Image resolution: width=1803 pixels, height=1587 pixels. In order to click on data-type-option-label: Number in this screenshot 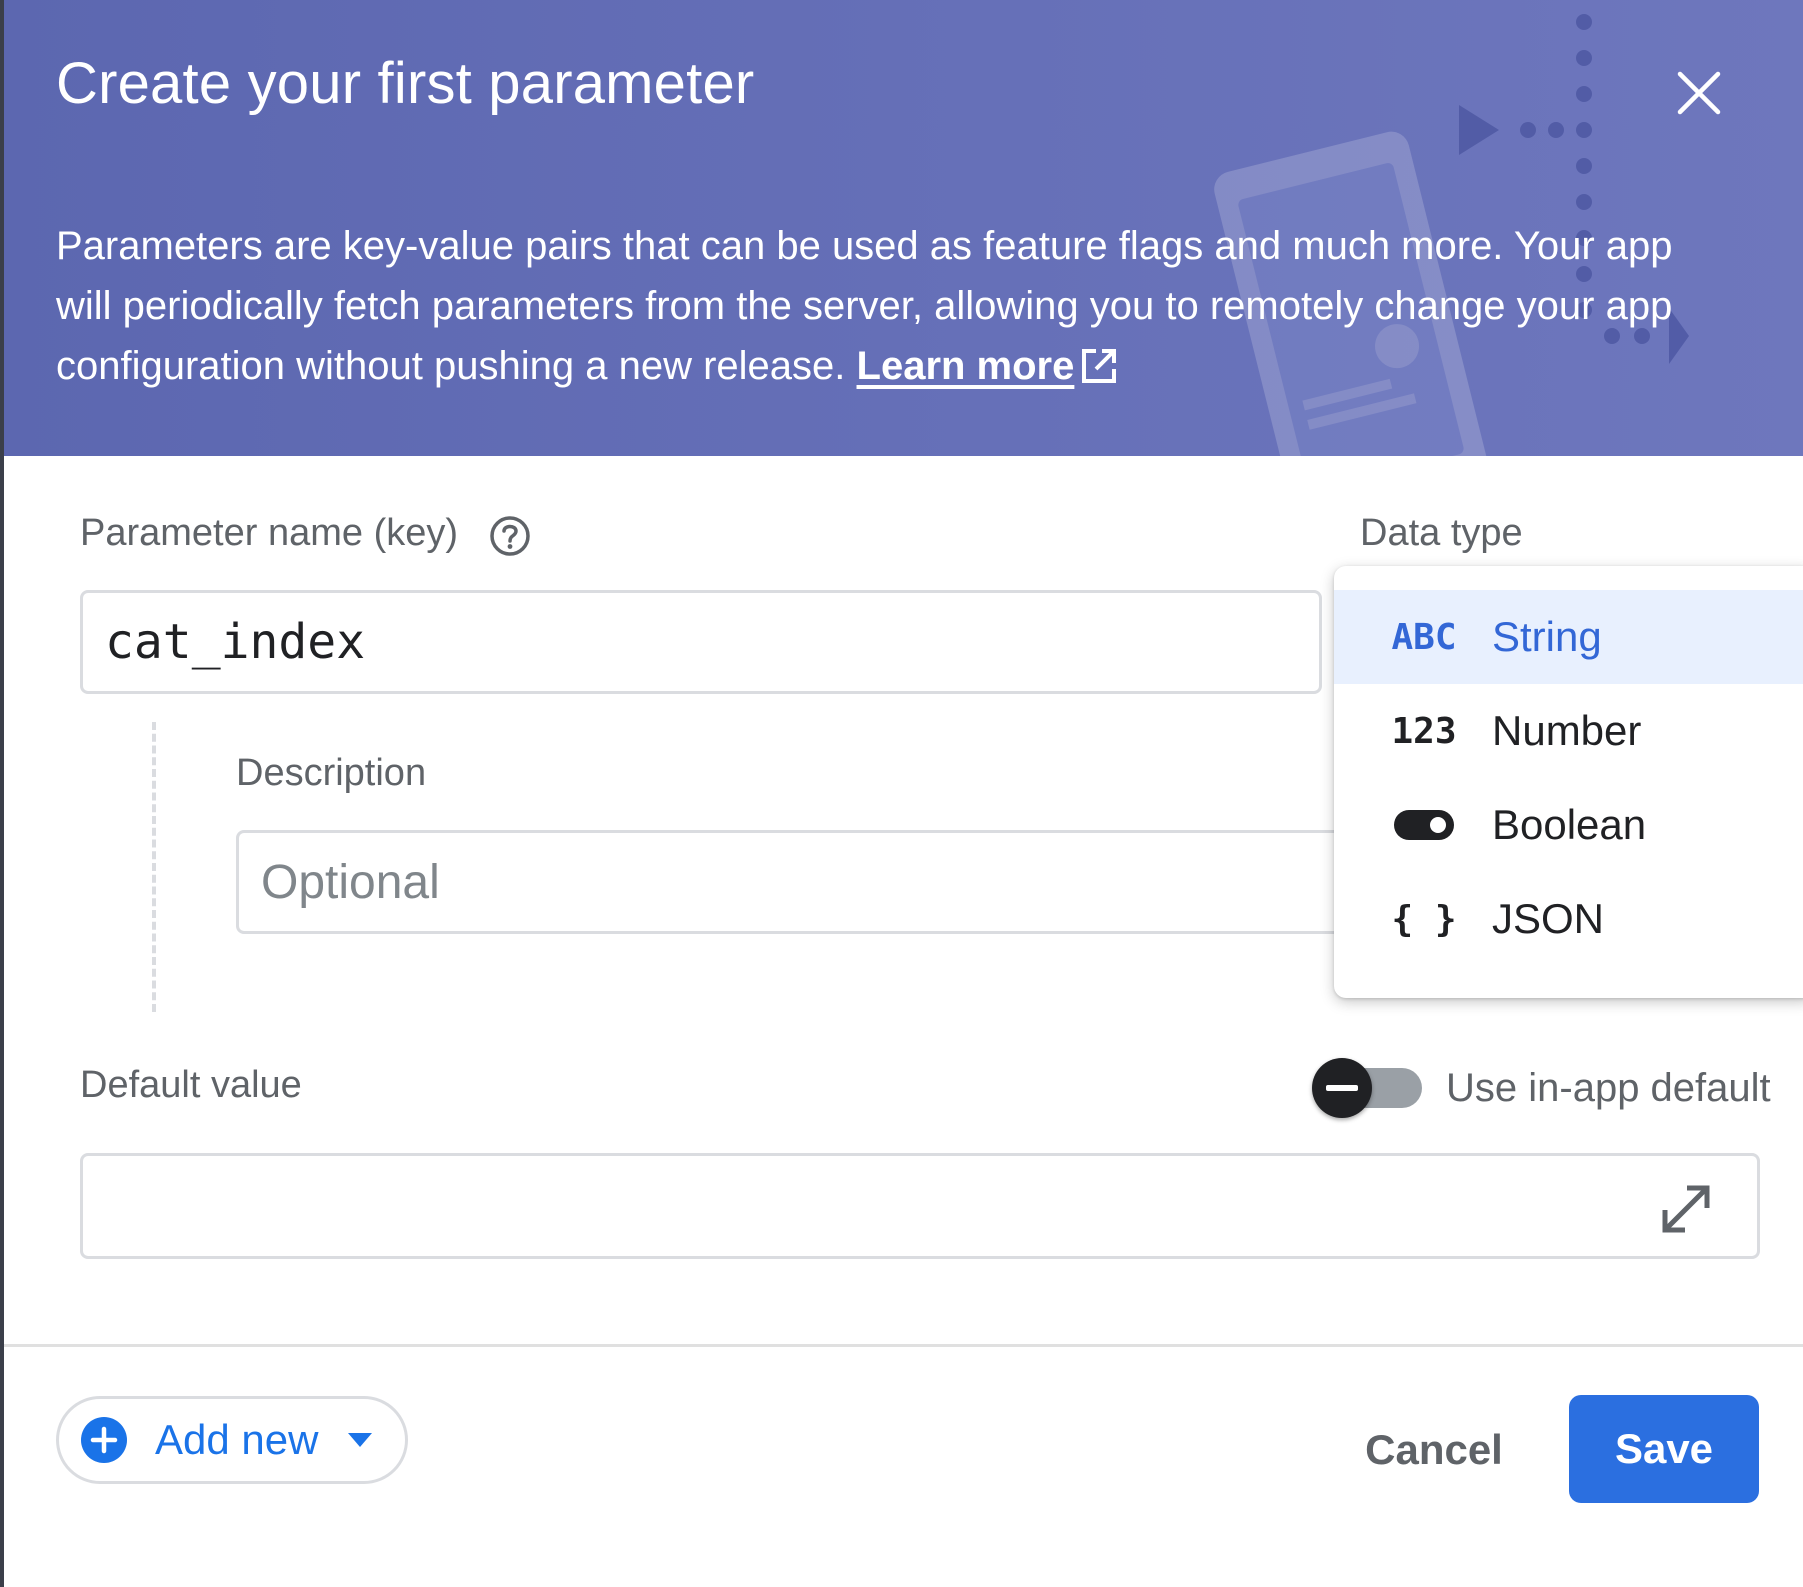, I will do `click(1567, 730)`.